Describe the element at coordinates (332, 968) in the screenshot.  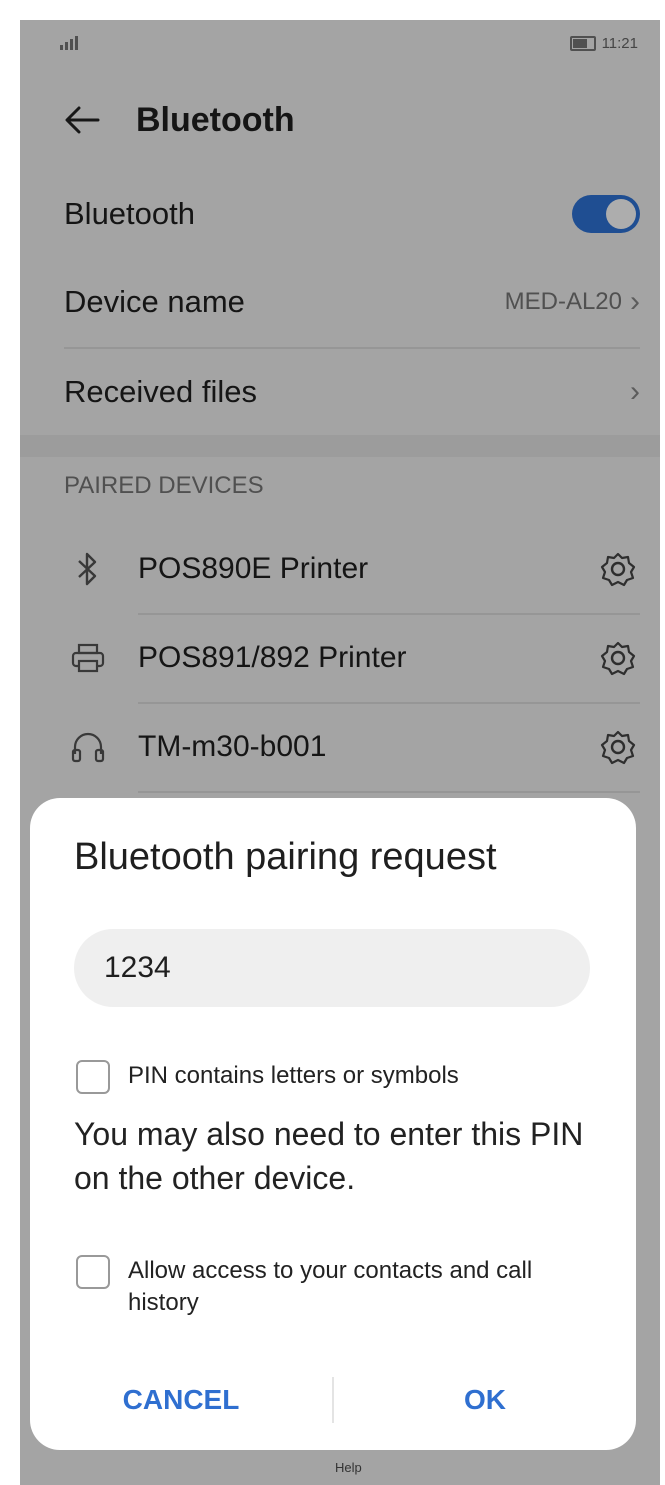
I see `pin-input` at that location.